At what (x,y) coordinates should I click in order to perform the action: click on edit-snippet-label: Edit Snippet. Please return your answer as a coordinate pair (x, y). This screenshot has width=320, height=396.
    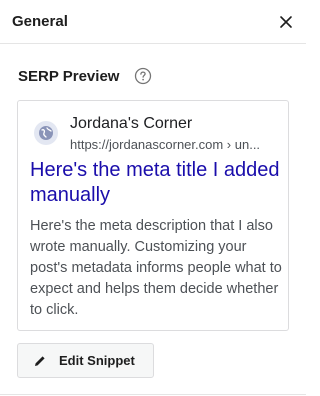
    Looking at the image, I should click on (97, 360).